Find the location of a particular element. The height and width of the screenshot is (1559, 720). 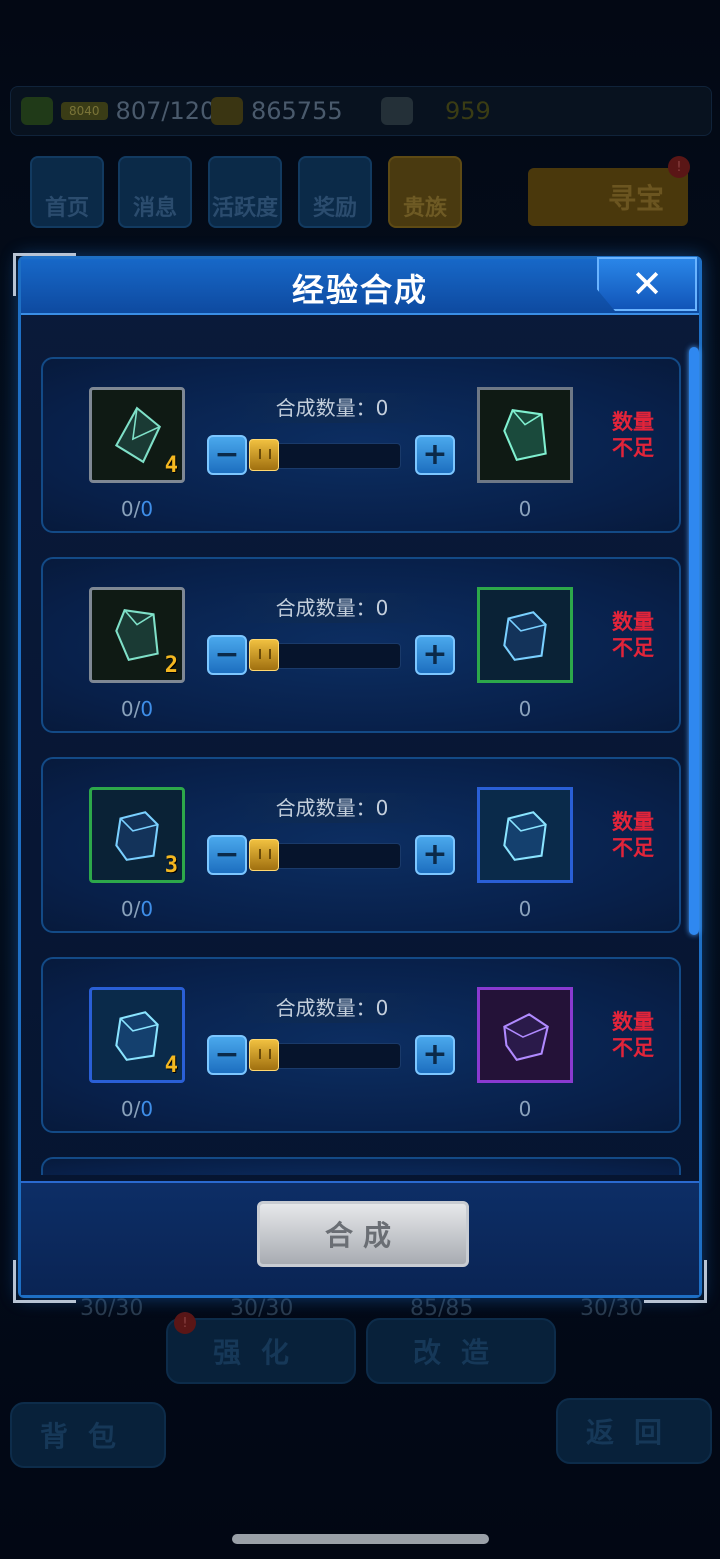

gold-resource: 865755 is located at coordinates (277, 111).